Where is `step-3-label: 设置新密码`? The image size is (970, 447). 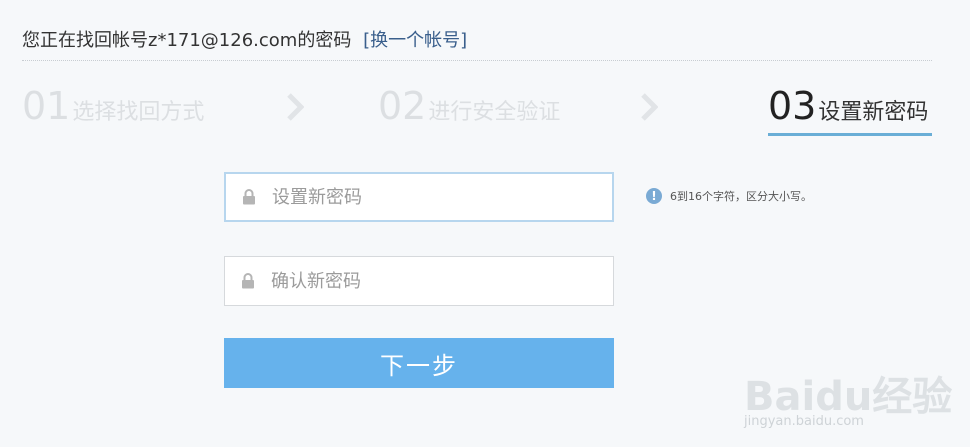
step-3-label: 设置新密码 is located at coordinates (873, 112).